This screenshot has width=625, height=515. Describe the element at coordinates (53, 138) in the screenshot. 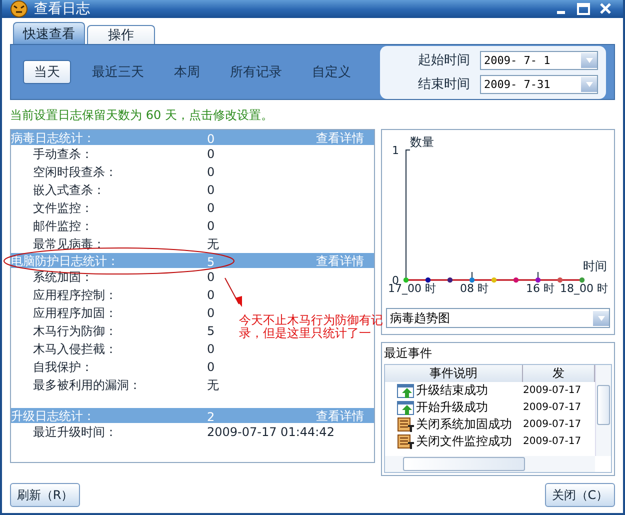

I see `section-title: 病毒日志统计：` at that location.